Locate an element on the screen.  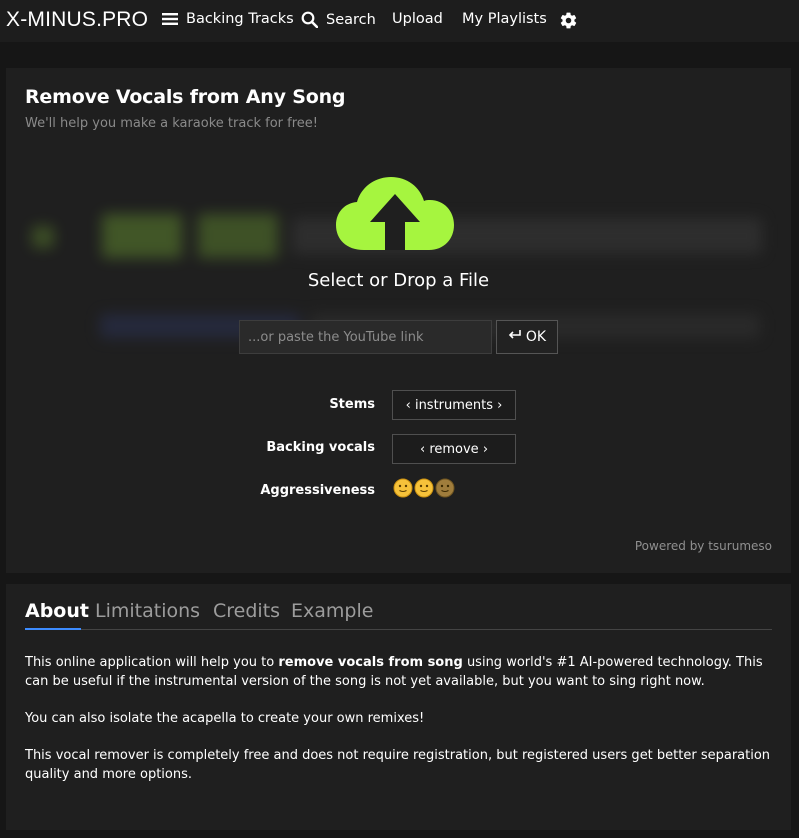
upload-cloud-icon is located at coordinates (395, 213).